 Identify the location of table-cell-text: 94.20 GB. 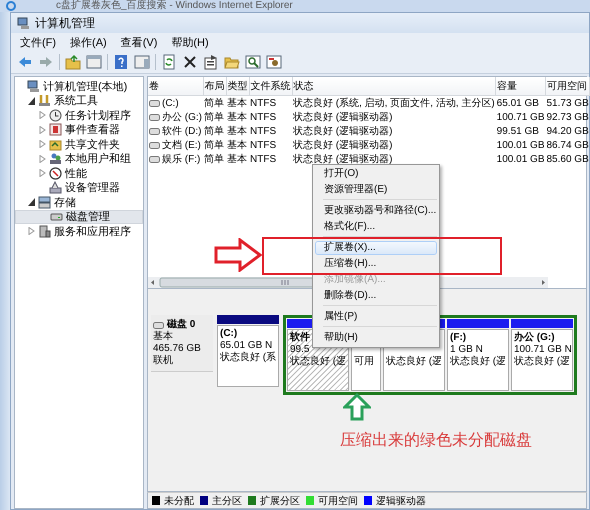
(567, 131).